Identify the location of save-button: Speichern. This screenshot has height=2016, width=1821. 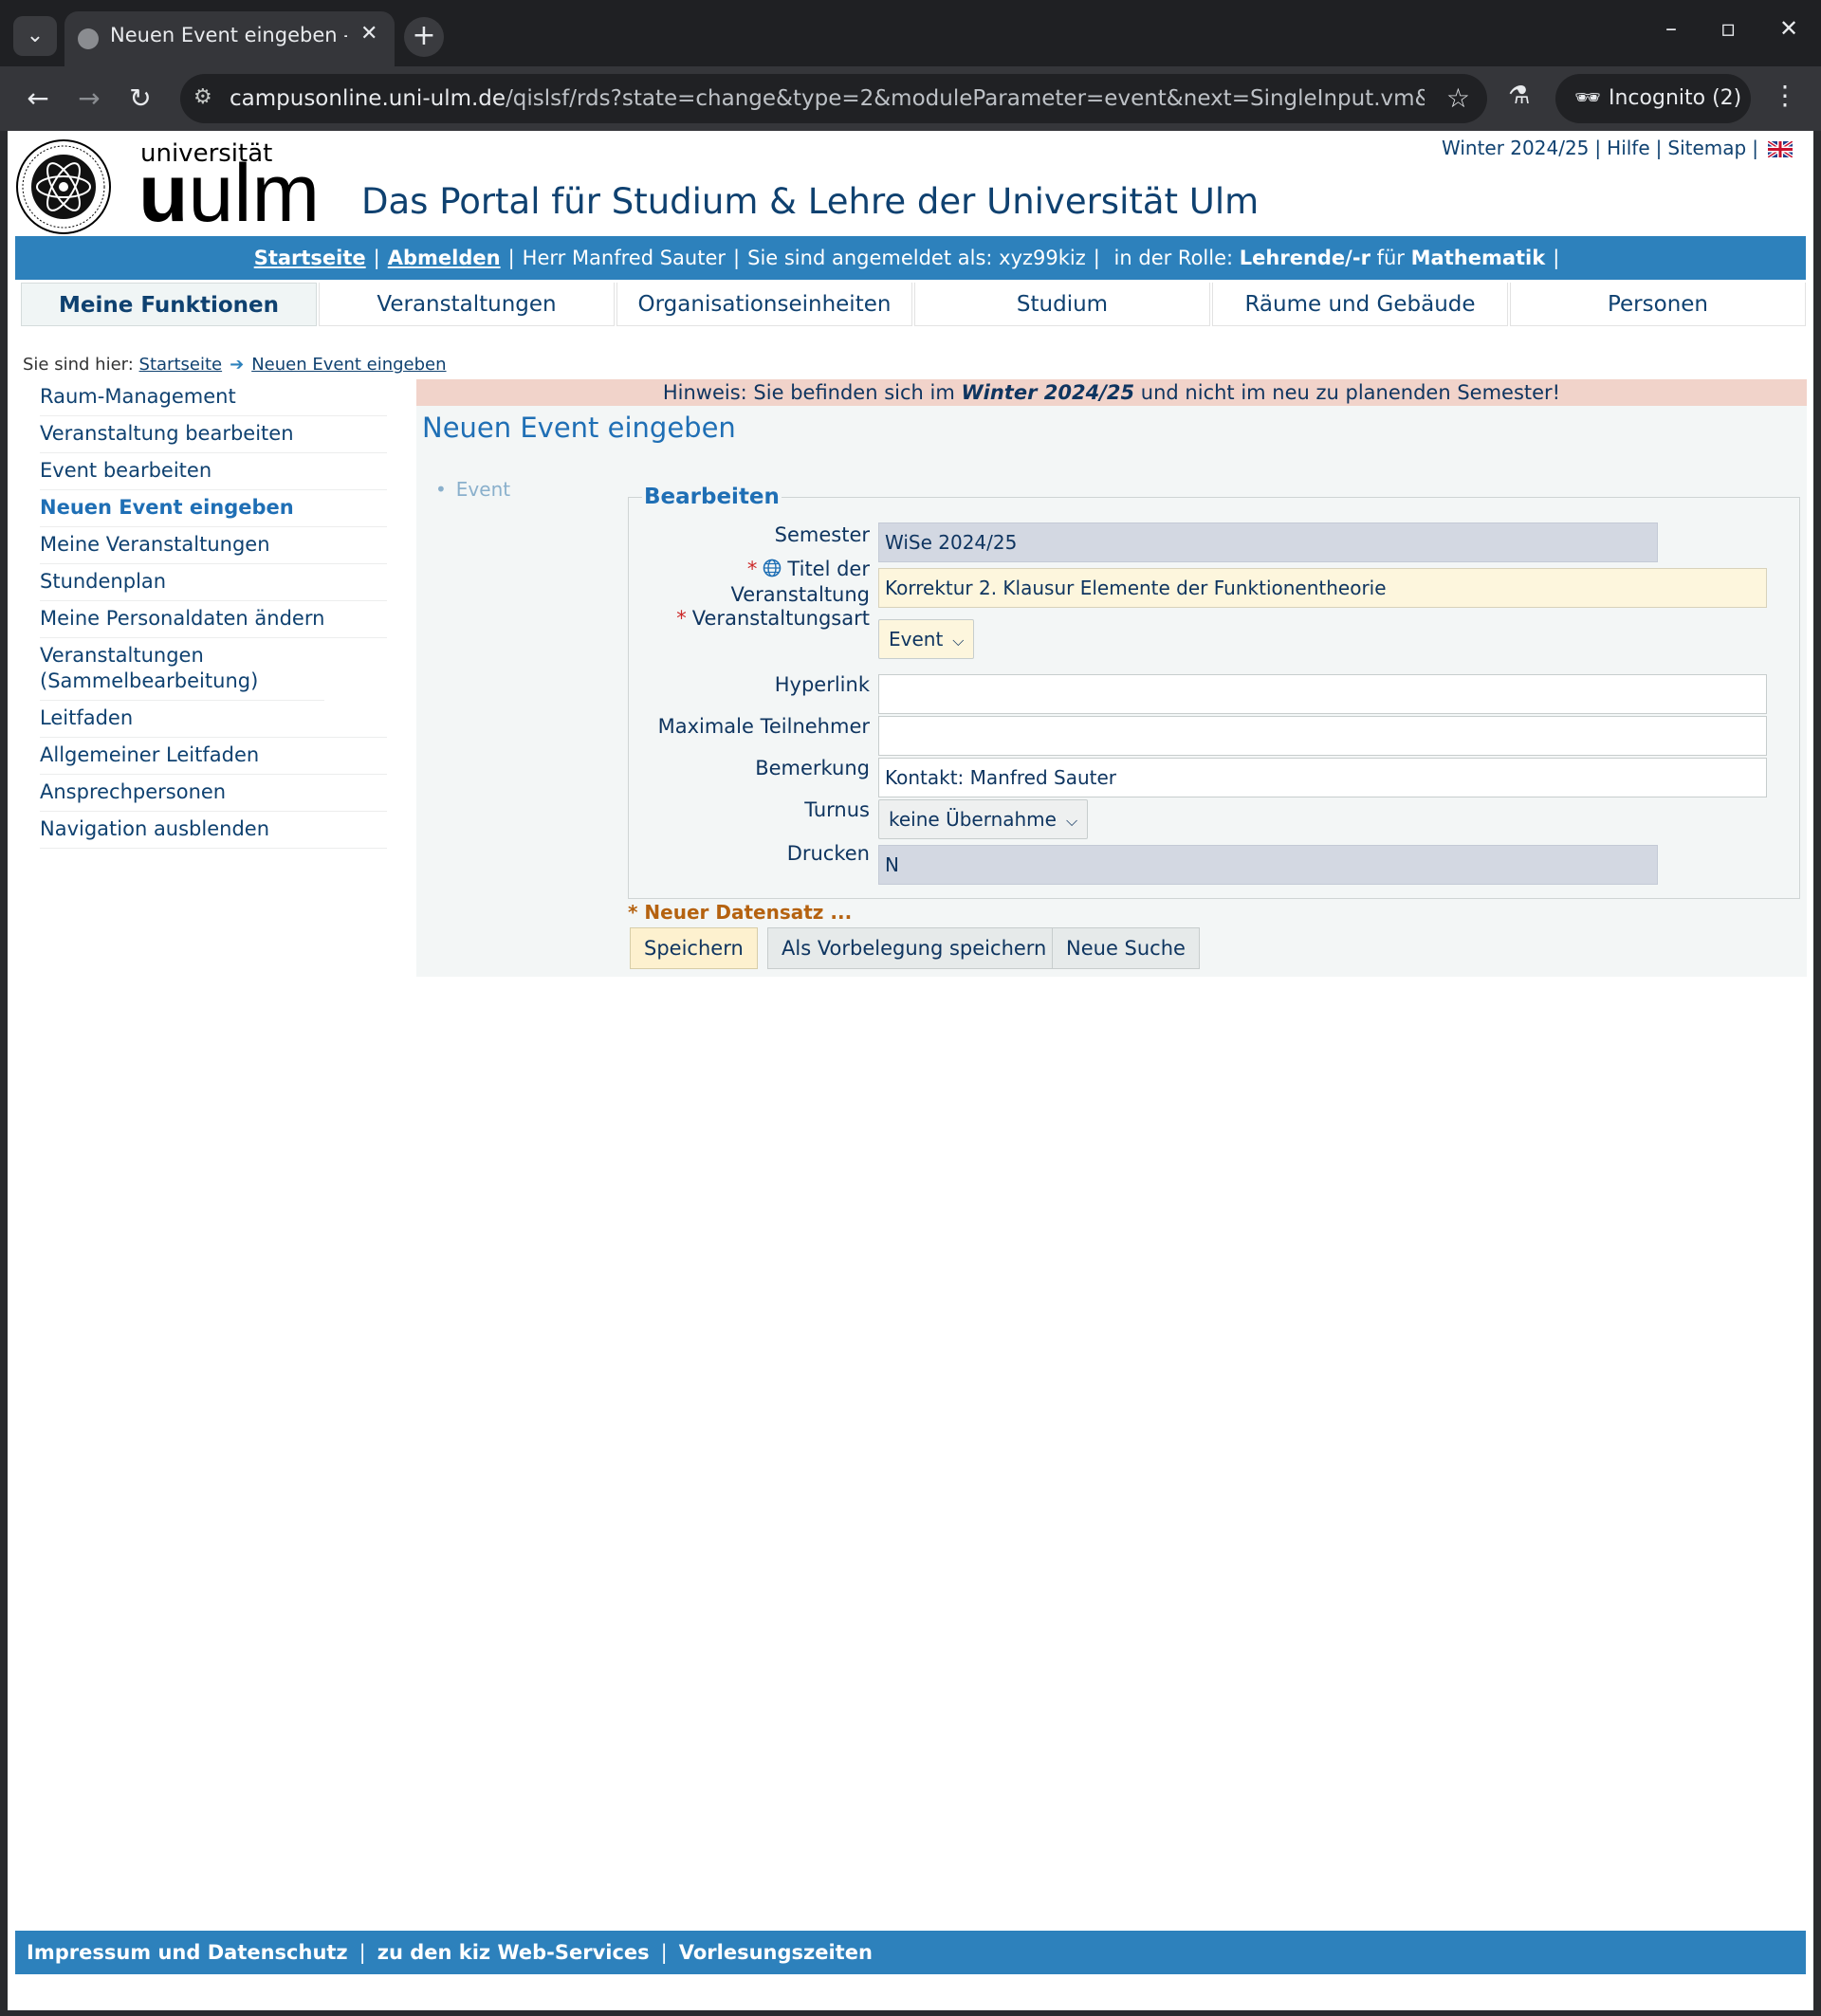
(694, 948).